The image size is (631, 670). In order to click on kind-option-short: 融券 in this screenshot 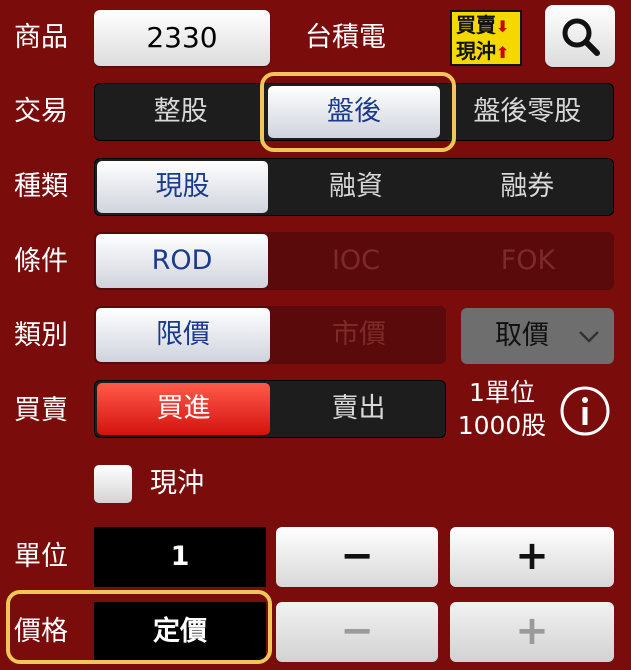, I will do `click(527, 187)`.